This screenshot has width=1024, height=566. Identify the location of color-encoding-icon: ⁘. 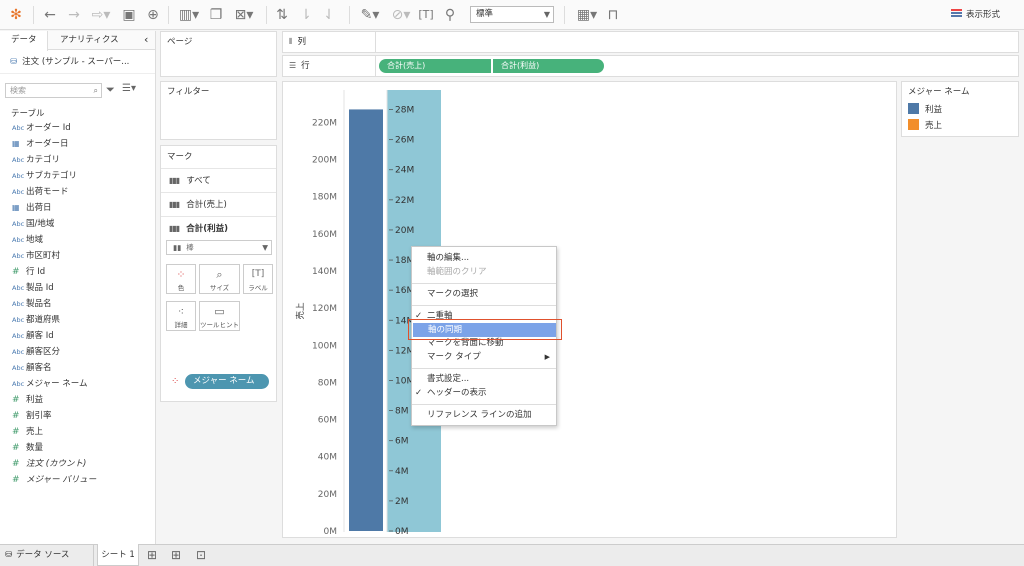
(175, 381).